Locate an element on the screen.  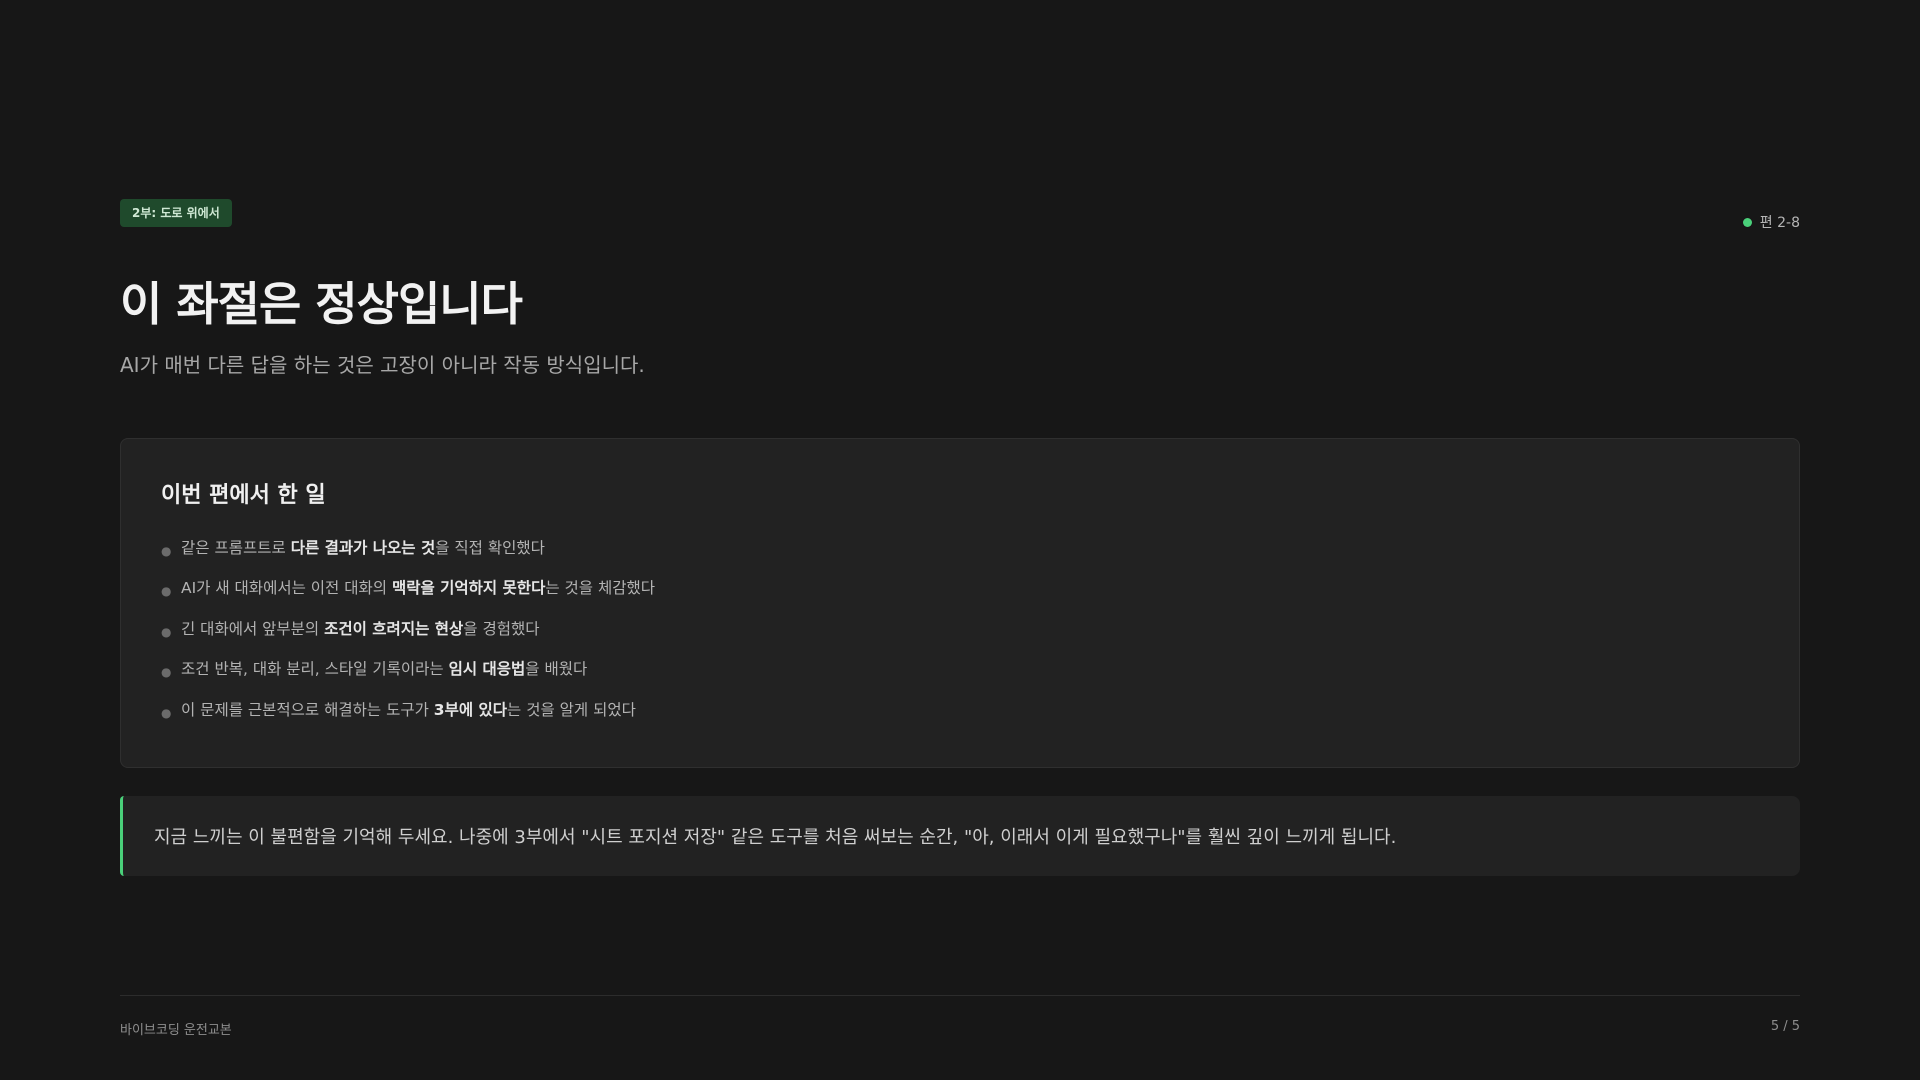
episode-indicator: 편 2-8 is located at coordinates (1771, 222).